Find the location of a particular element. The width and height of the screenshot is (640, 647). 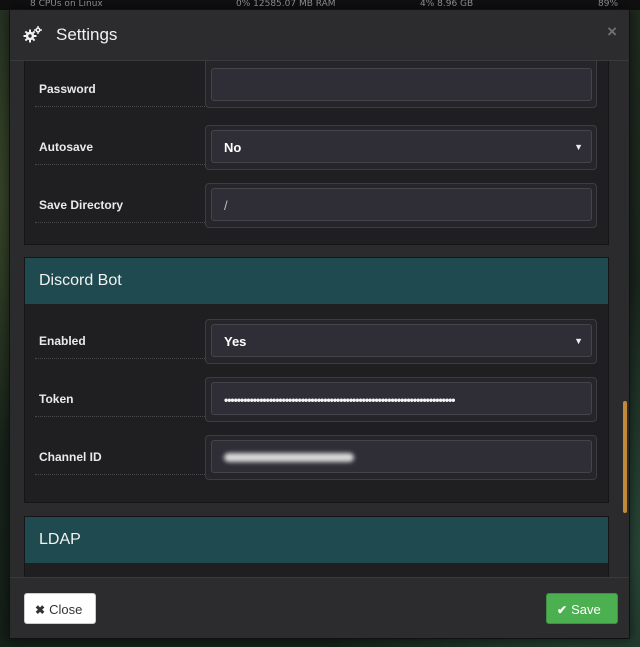

channel-id-label: Channel ID is located at coordinates (121, 457).